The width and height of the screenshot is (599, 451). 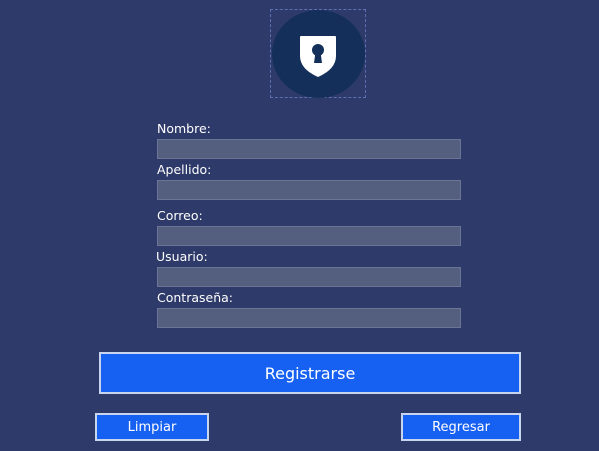 I want to click on register-button: Registrarse, so click(x=310, y=373).